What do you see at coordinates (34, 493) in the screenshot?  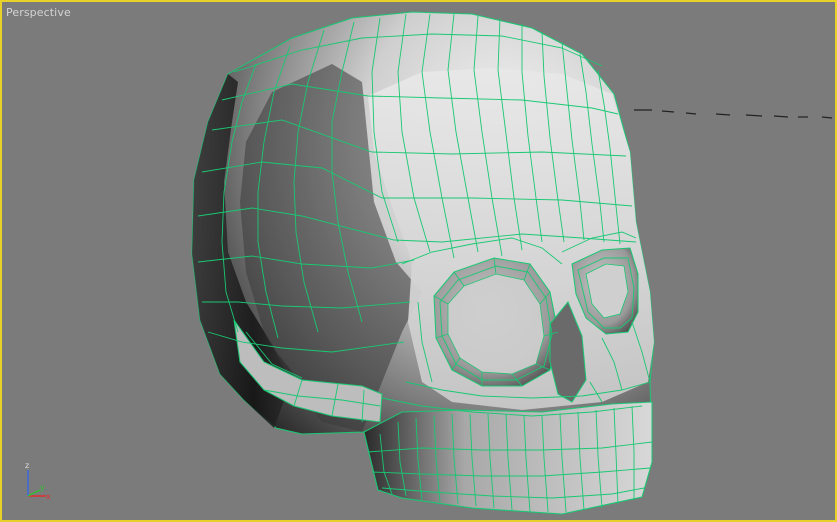 I see `y-axis-line` at bounding box center [34, 493].